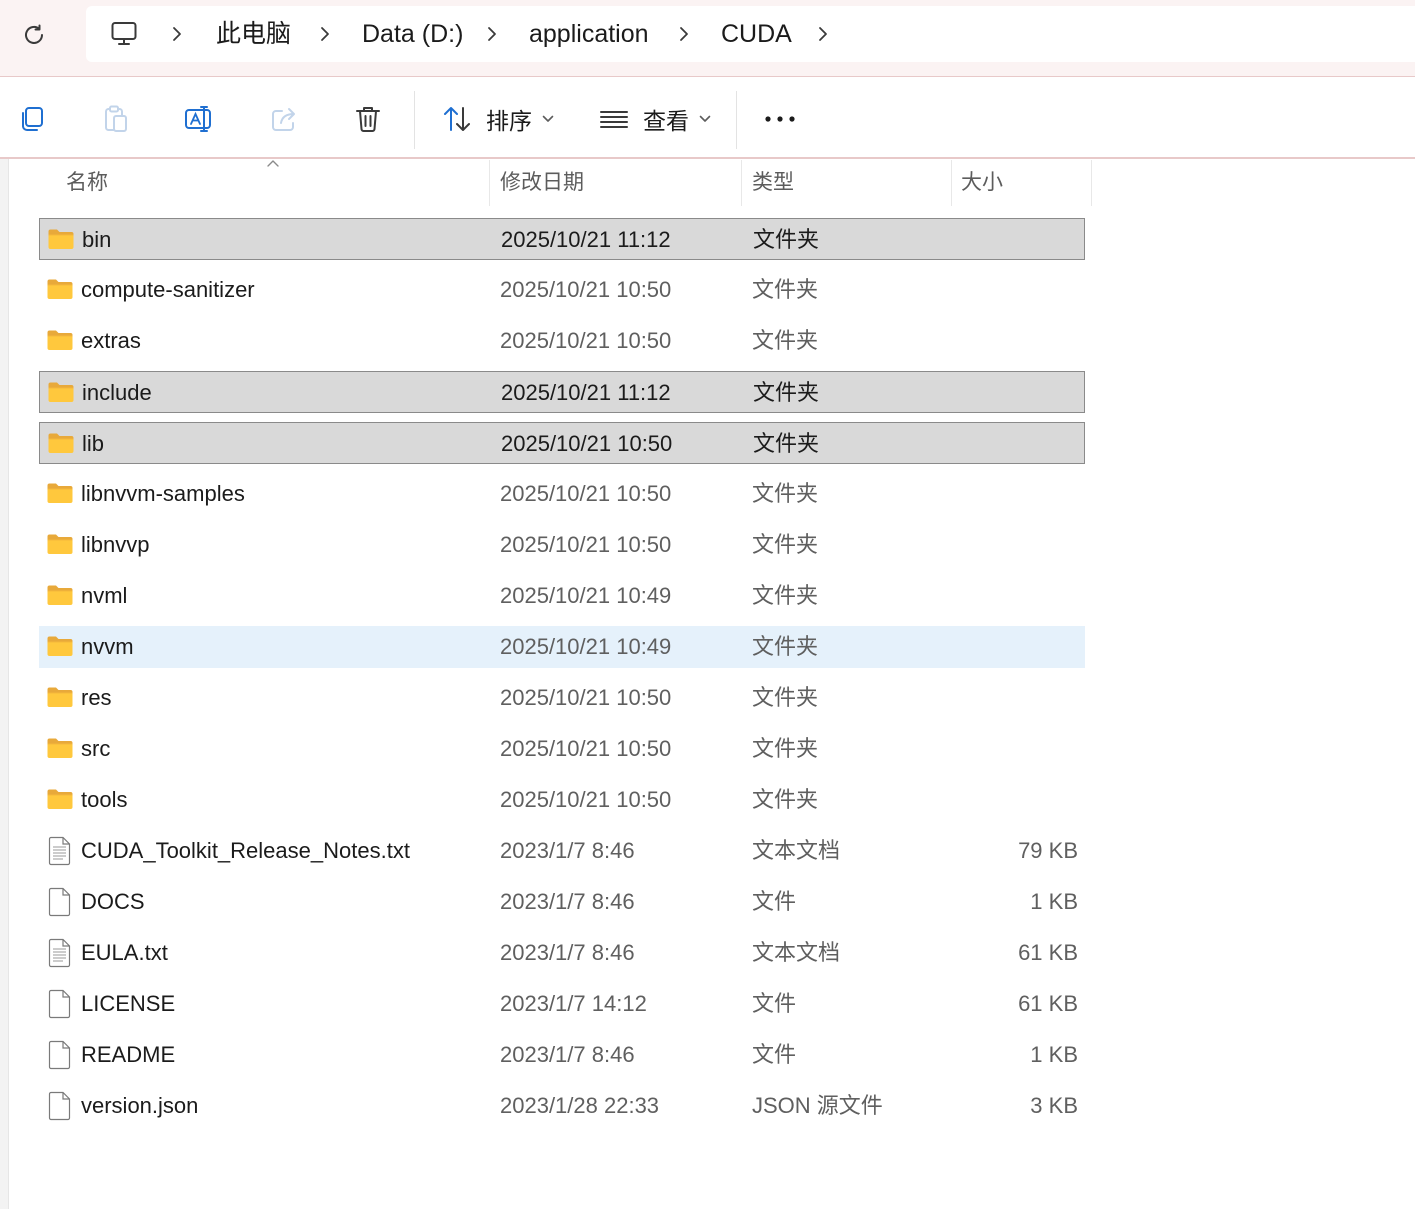  I want to click on file-row: extras 2025/10/21 10:50 文件夹, so click(562, 341).